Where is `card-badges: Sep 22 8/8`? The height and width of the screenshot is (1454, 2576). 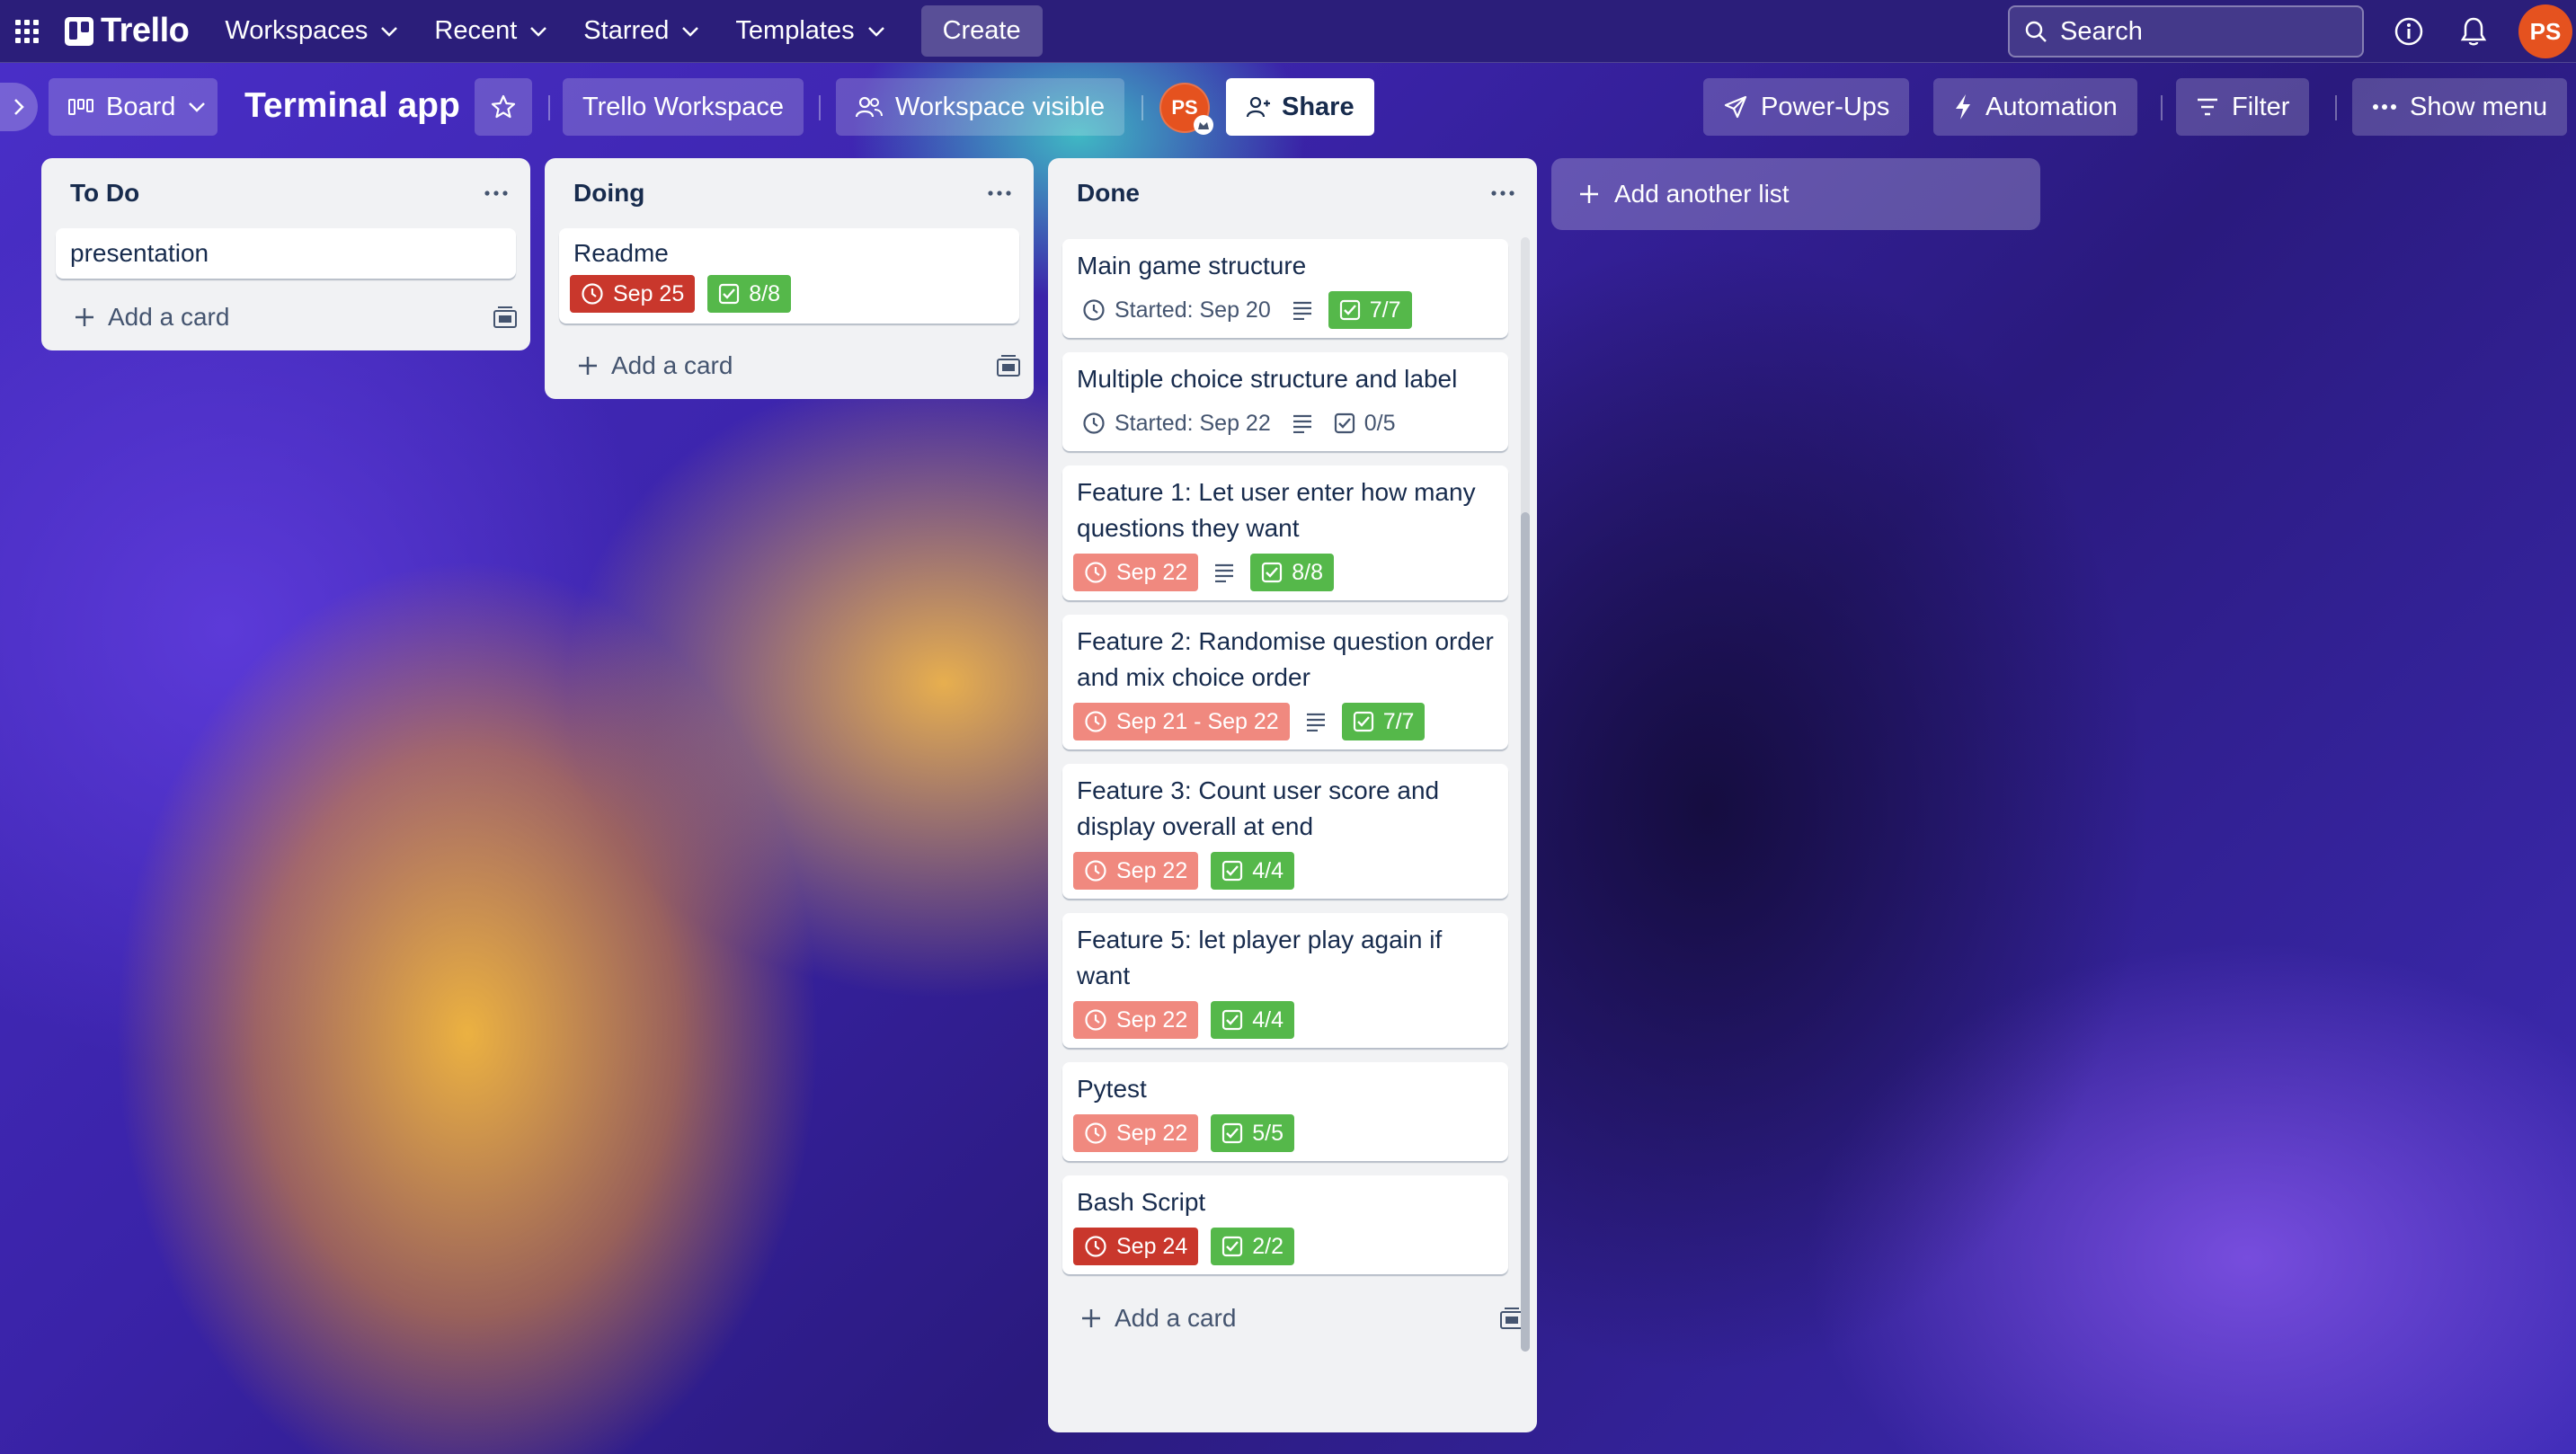 card-badges: Sep 22 8/8 is located at coordinates (1283, 572).